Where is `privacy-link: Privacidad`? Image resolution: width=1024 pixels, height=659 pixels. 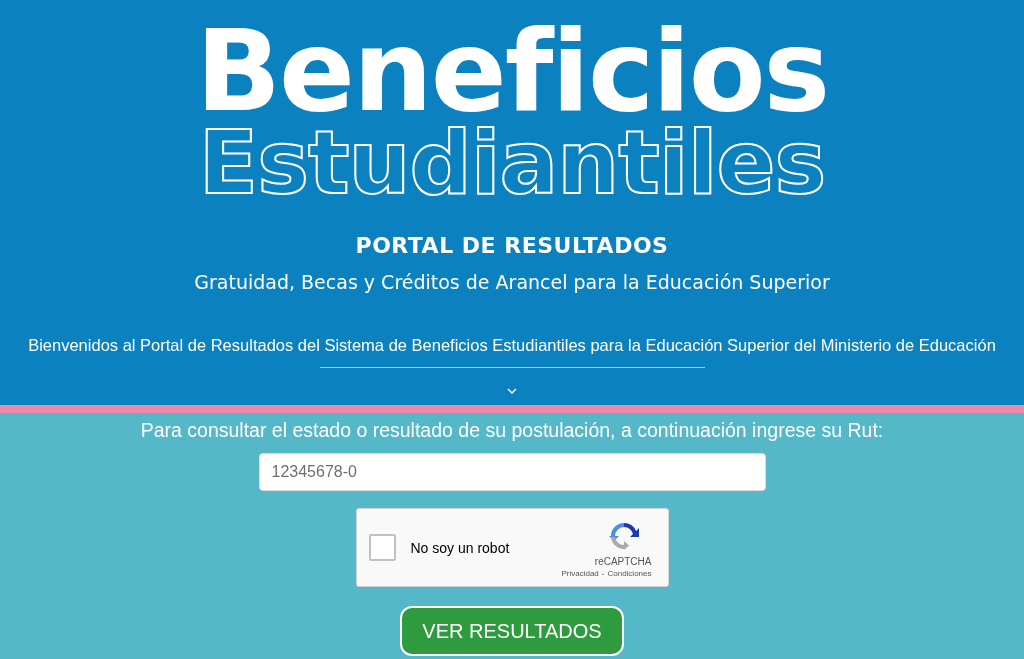
privacy-link: Privacidad is located at coordinates (580, 573).